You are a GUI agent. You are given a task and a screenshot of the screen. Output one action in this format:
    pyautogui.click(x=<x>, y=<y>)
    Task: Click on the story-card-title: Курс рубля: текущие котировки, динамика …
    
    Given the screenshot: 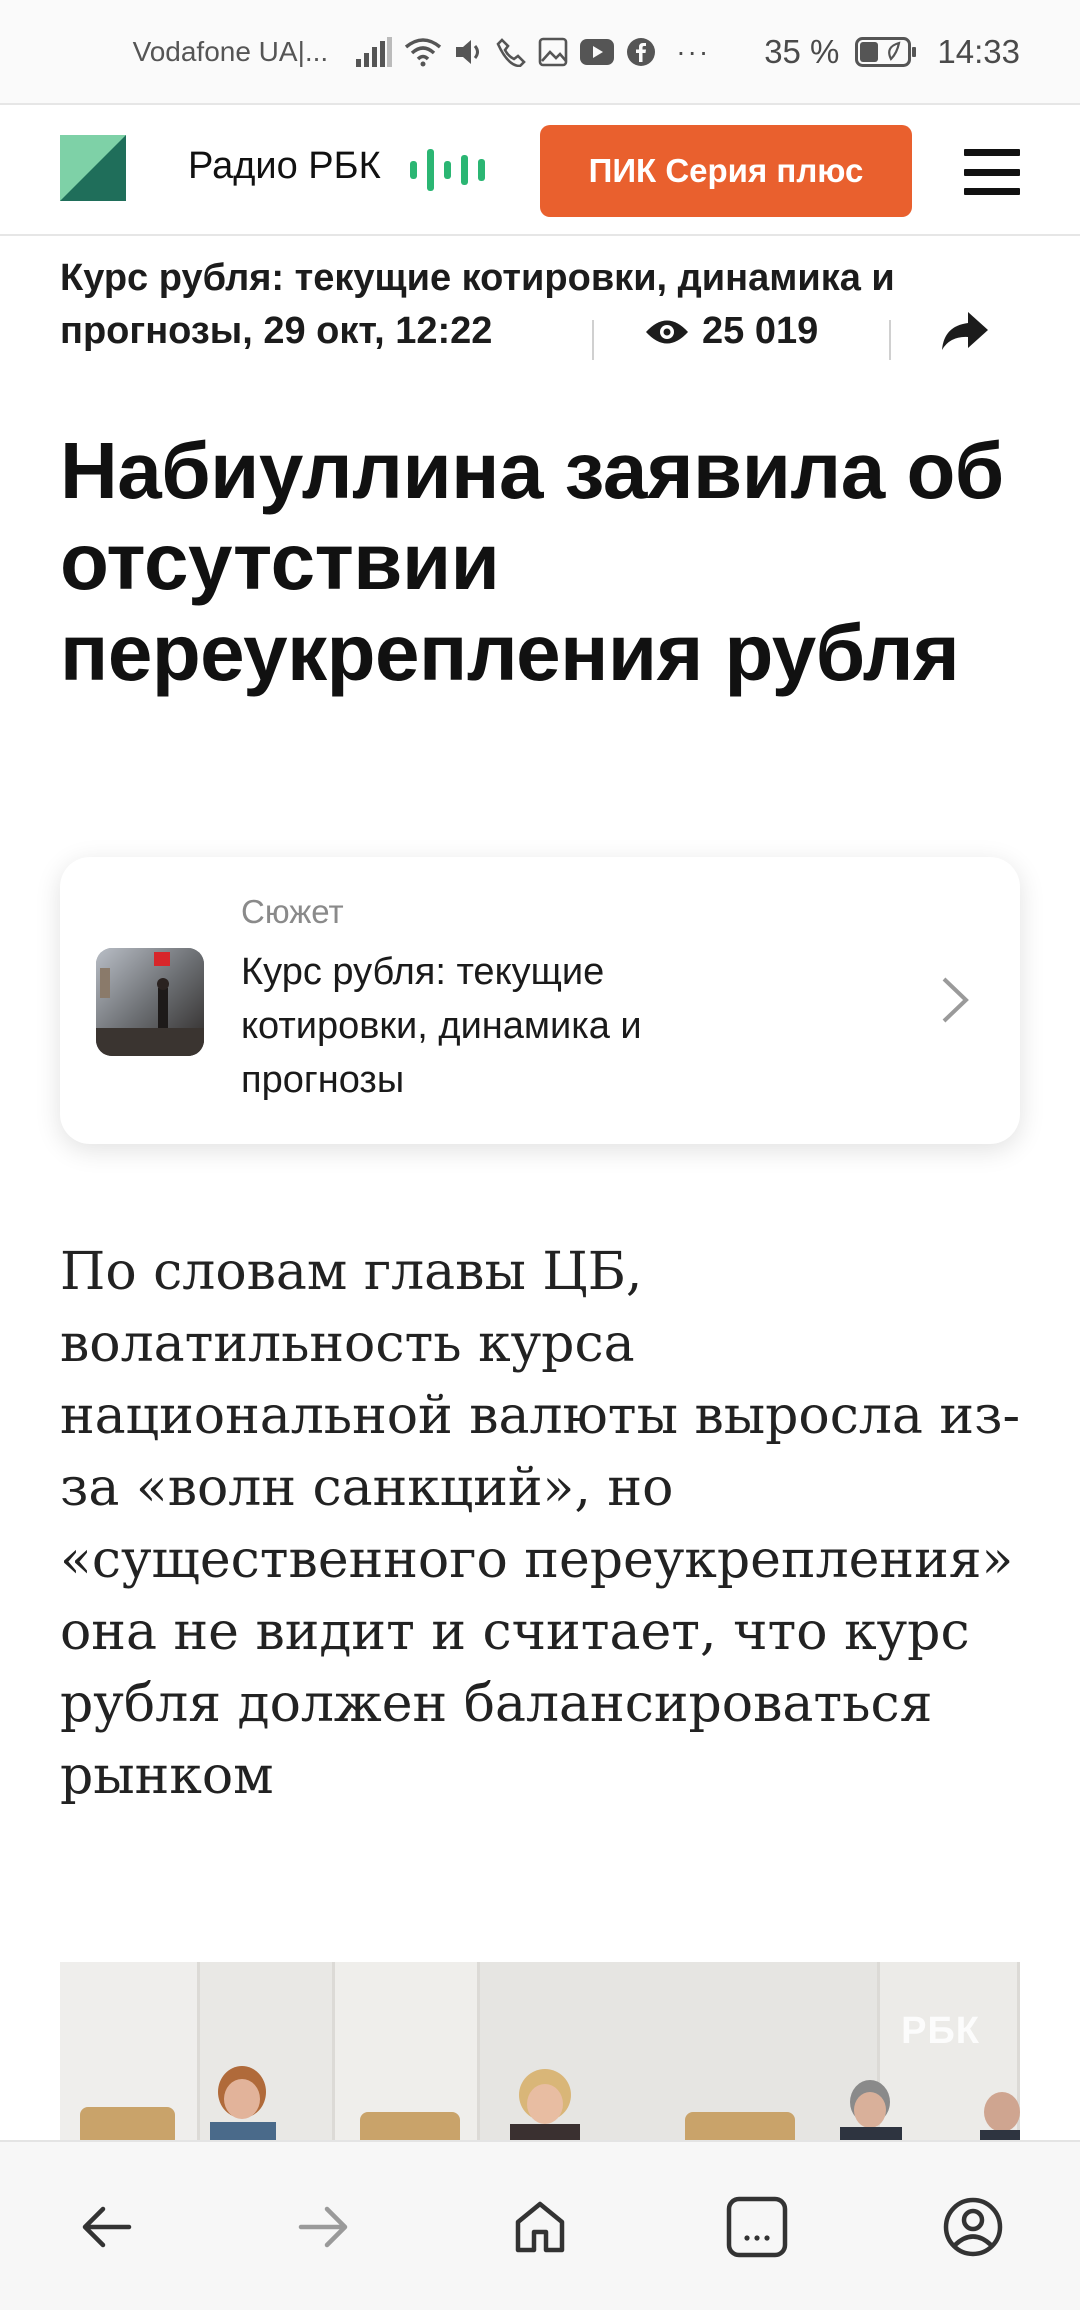 What is the action you would take?
    pyautogui.click(x=441, y=1026)
    